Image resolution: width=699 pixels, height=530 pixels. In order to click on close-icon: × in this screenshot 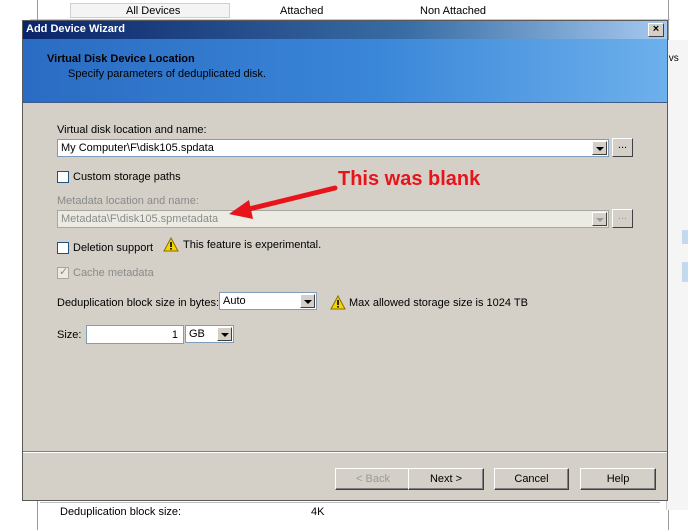, I will do `click(656, 29)`.